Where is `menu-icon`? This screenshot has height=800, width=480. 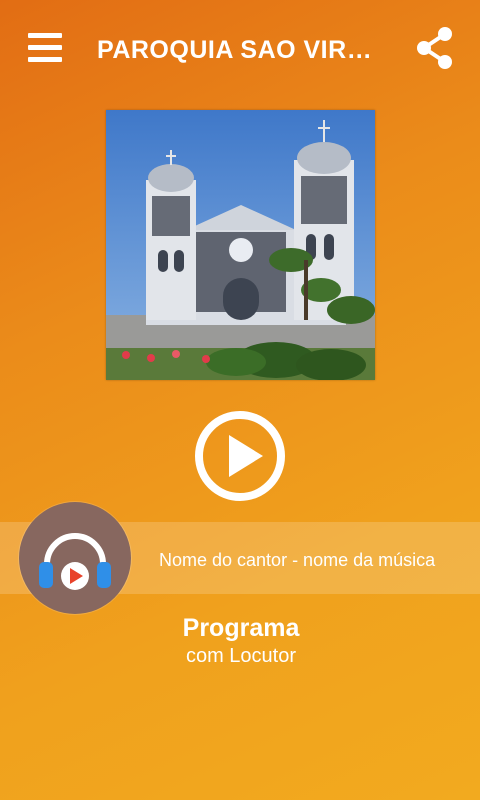 menu-icon is located at coordinates (44, 48).